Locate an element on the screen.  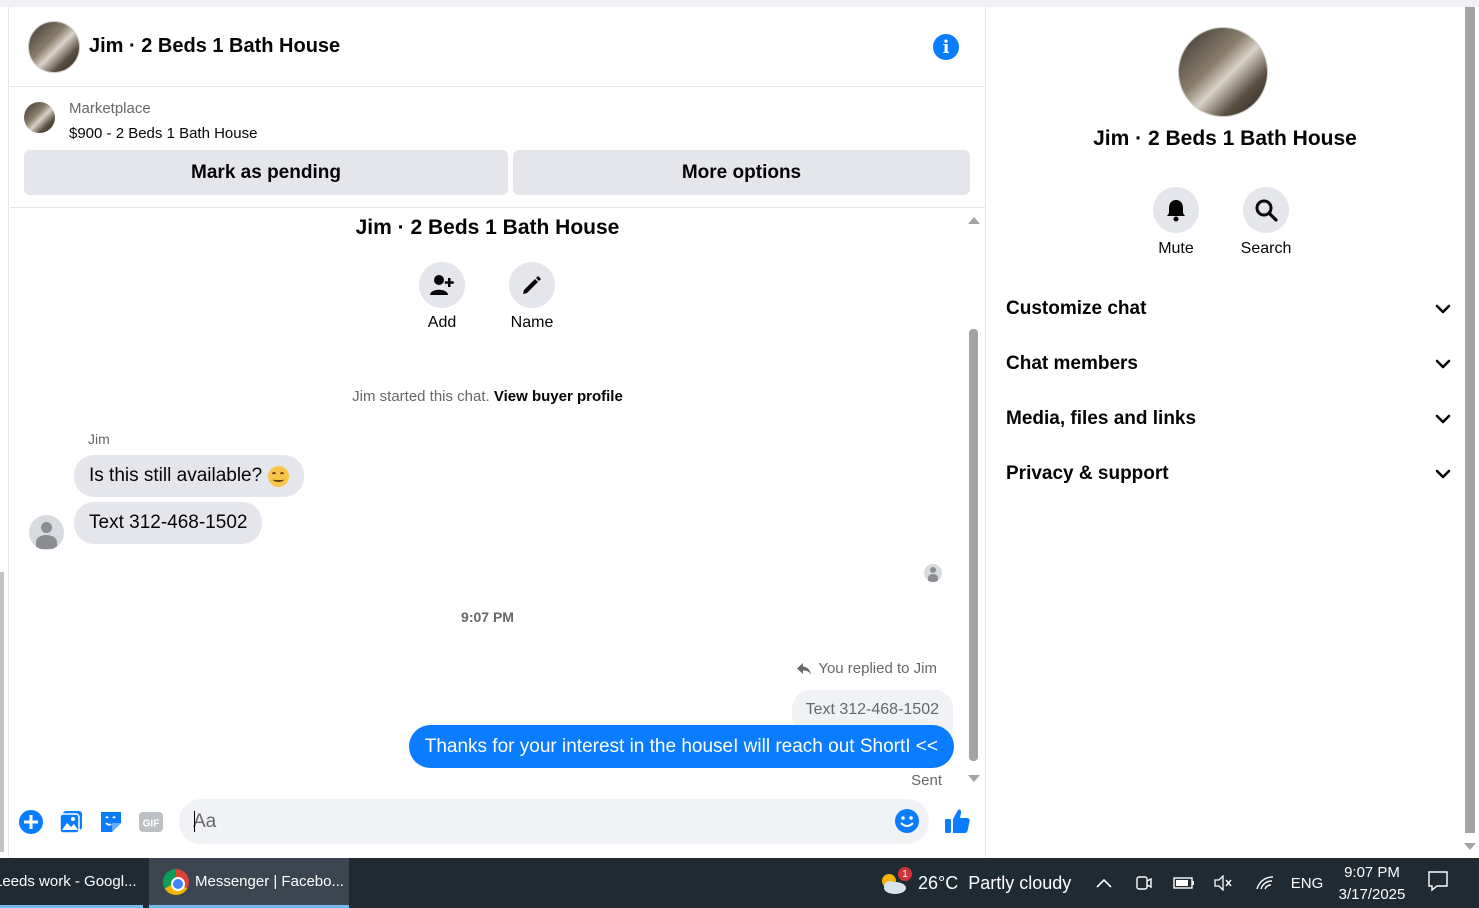
reply-arrow-icon is located at coordinates (804, 668).